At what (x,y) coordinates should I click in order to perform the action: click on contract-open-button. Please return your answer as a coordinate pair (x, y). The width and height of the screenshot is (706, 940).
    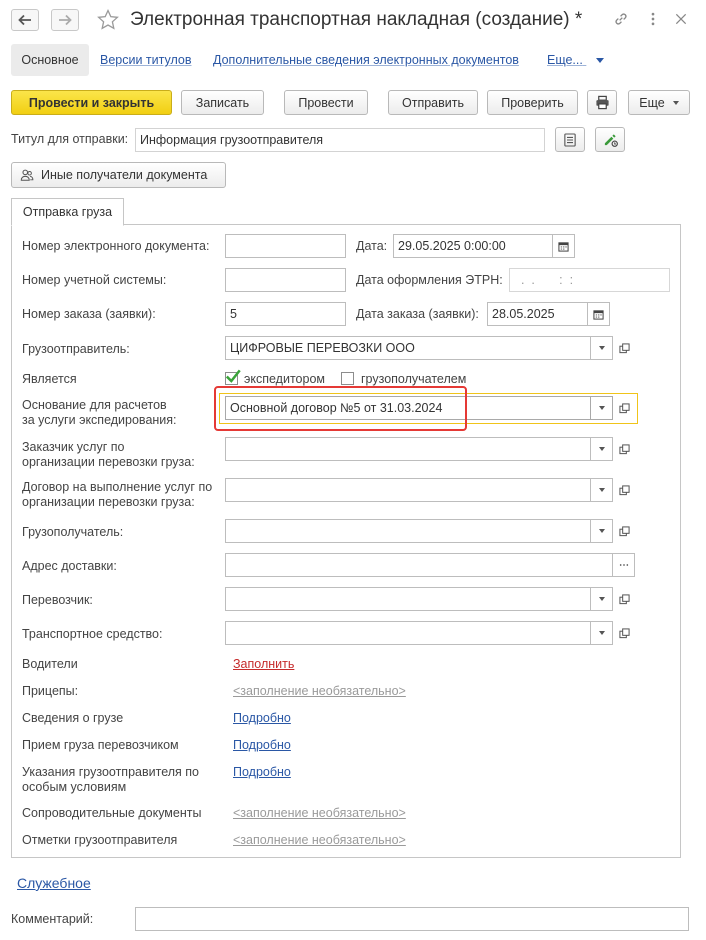
    Looking at the image, I should click on (624, 490).